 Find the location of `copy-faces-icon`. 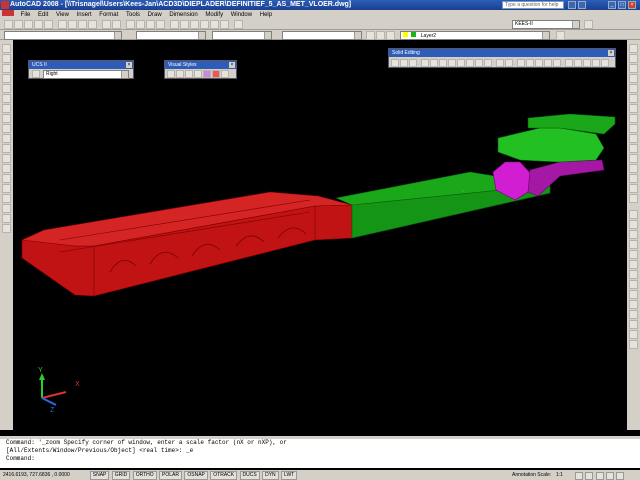

copy-faces-icon is located at coordinates (479, 63).